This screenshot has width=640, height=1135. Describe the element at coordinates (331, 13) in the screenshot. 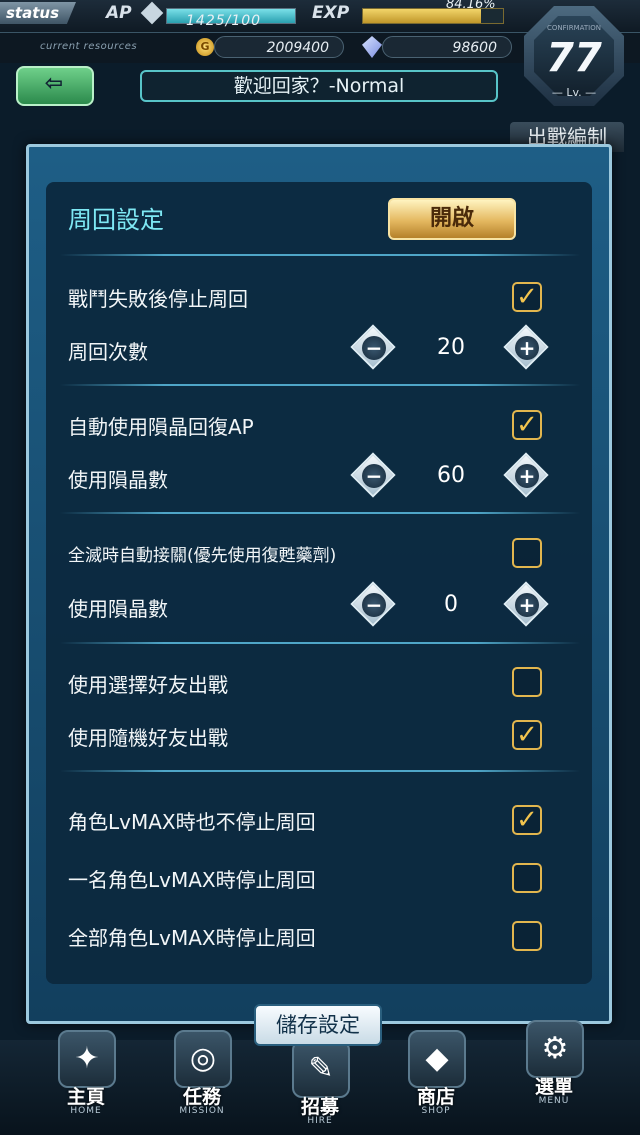

I see `exp-label: EXP` at that location.